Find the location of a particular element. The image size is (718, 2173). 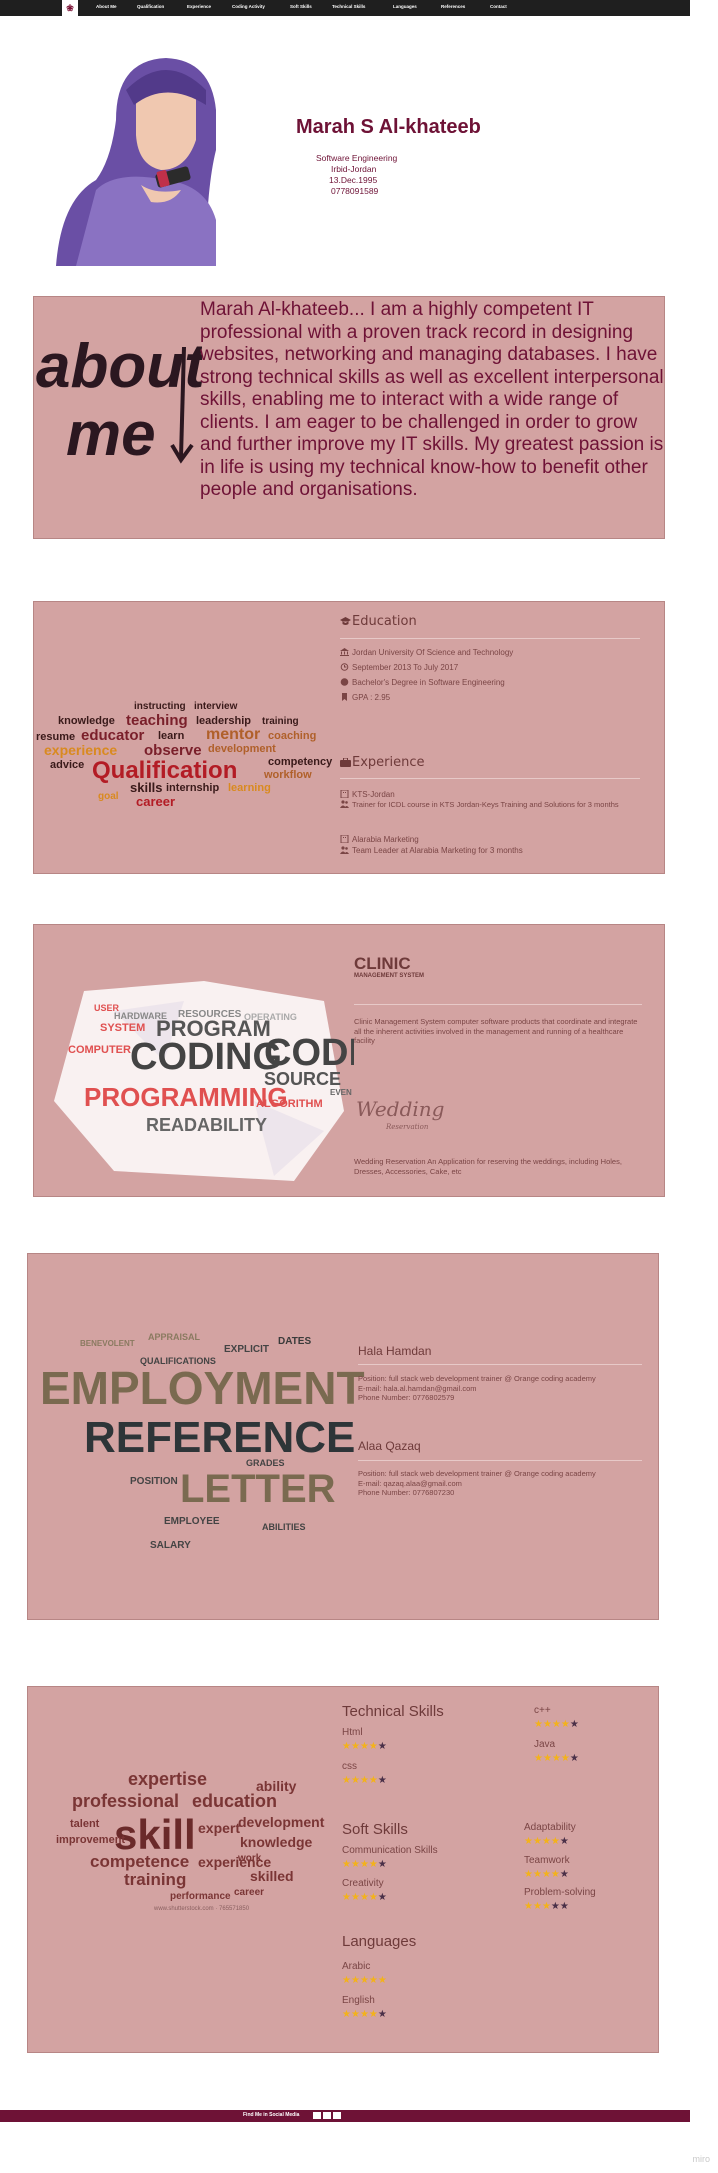

svg-text: development is located at coordinates (281, 1822).